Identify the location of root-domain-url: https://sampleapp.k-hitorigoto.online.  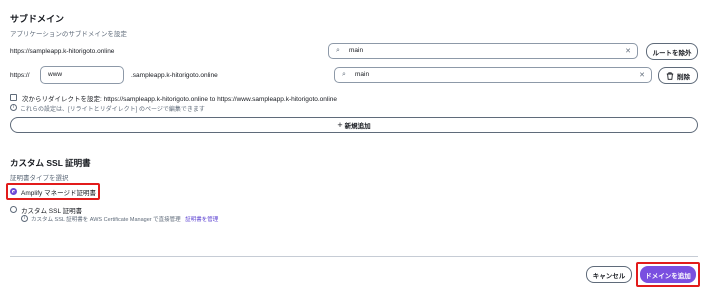
(62, 51).